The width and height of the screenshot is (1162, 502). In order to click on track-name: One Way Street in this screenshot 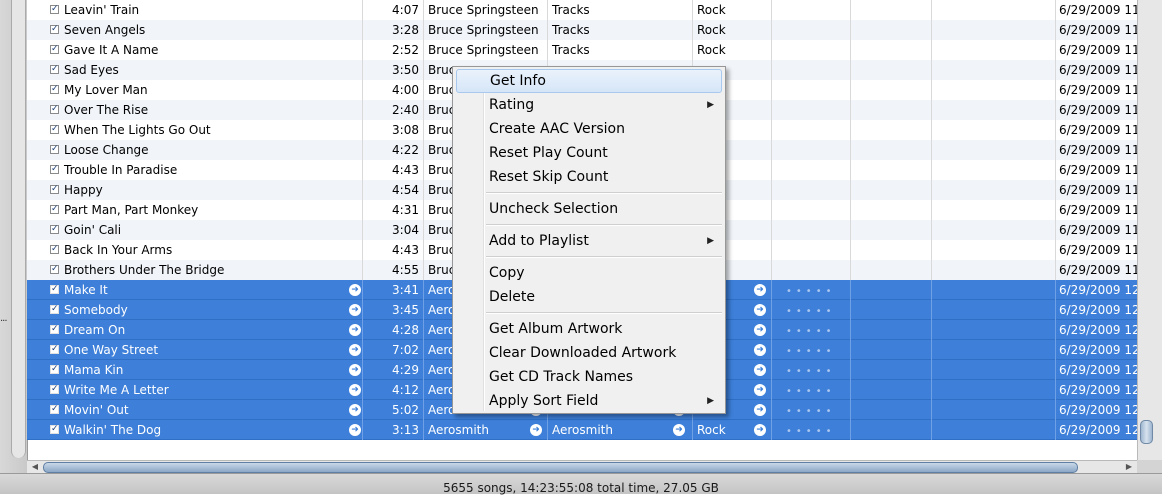, I will do `click(195, 350)`.